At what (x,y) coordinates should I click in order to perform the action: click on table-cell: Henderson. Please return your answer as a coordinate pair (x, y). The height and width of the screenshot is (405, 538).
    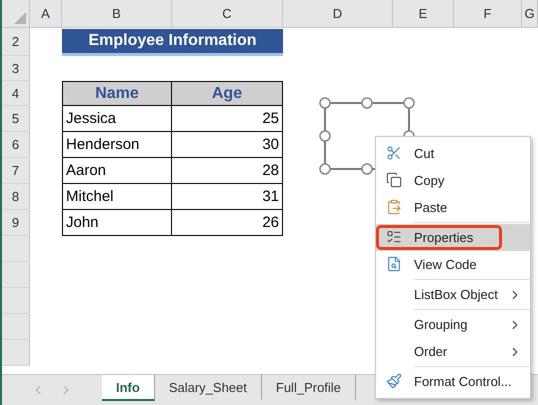
    Looking at the image, I should click on (117, 145).